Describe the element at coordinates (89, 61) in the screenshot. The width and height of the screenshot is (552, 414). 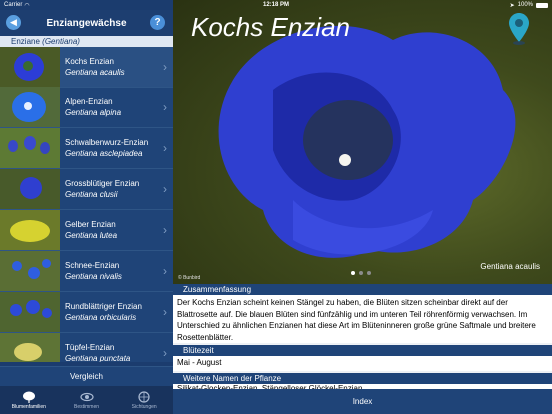
I see `item-name: Kochs Enzian` at that location.